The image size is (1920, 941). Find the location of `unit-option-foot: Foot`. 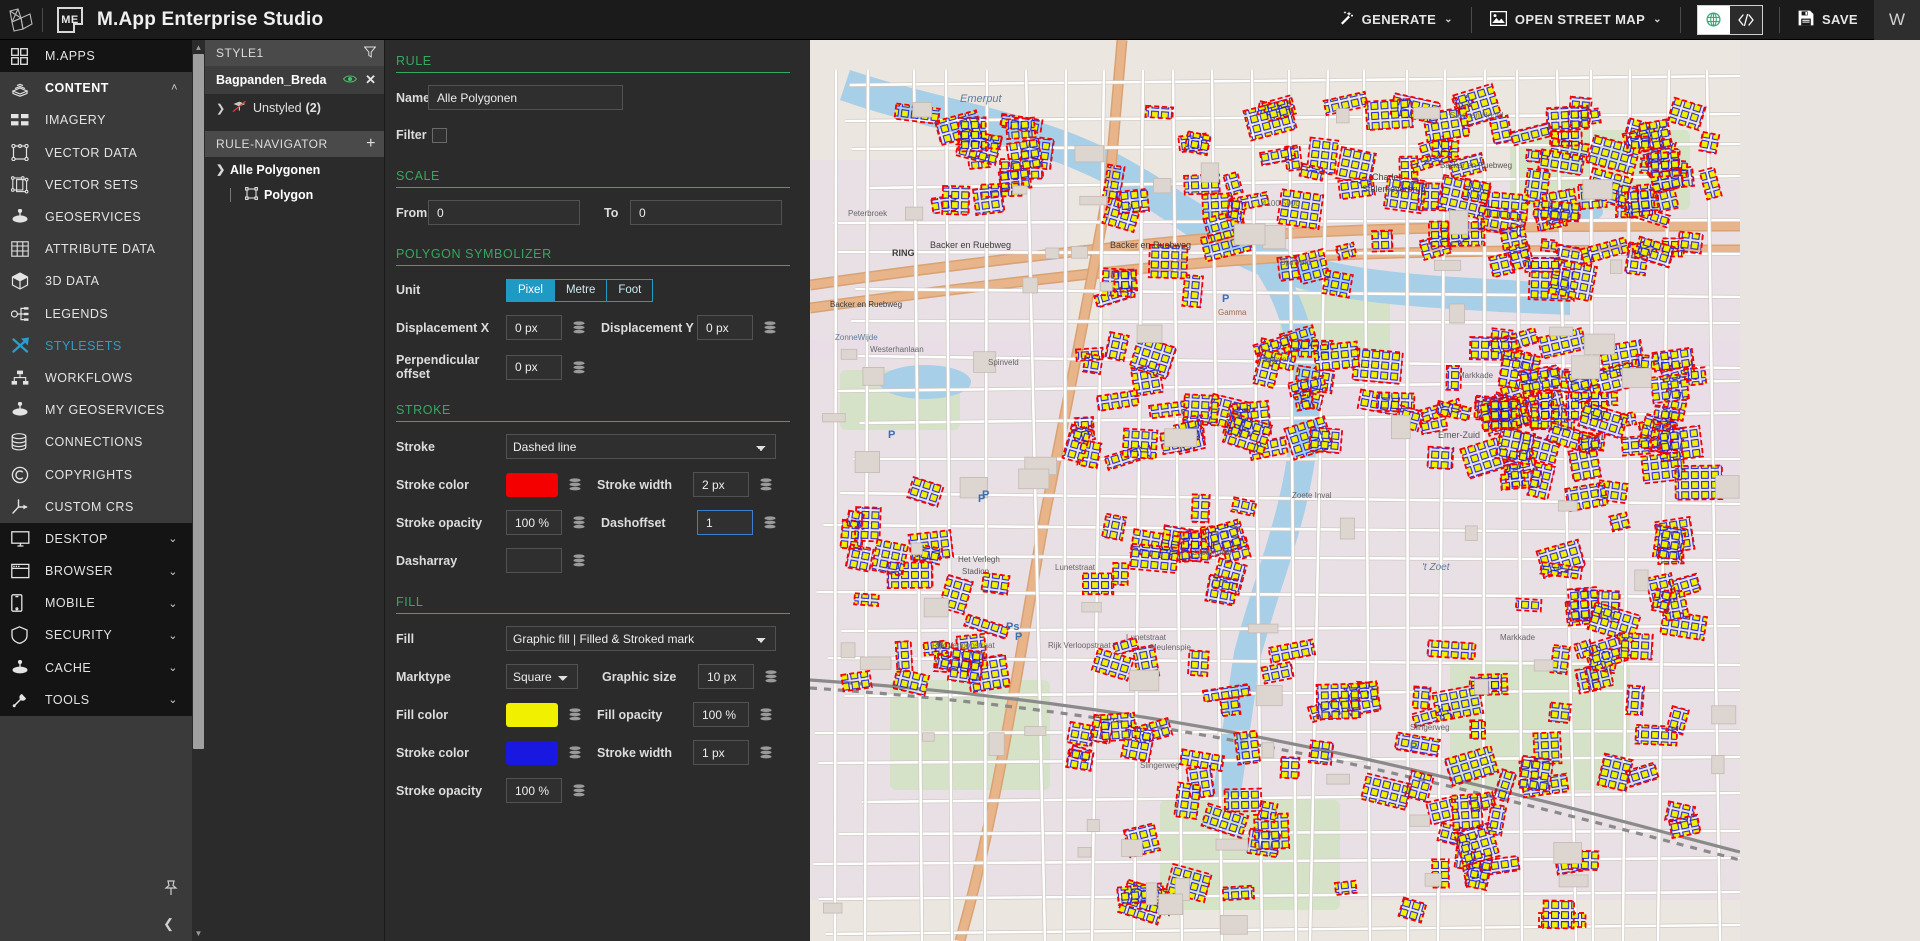

unit-option-foot: Foot is located at coordinates (630, 290).